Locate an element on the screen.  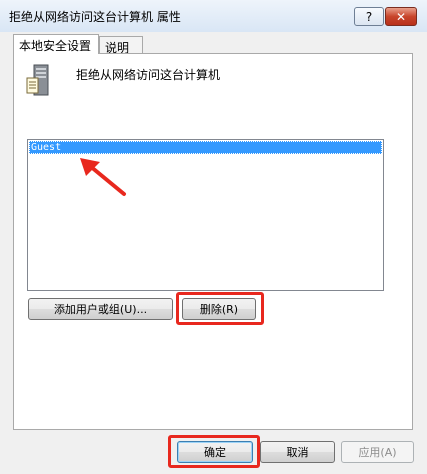
close-button: ✕ is located at coordinates (401, 16).